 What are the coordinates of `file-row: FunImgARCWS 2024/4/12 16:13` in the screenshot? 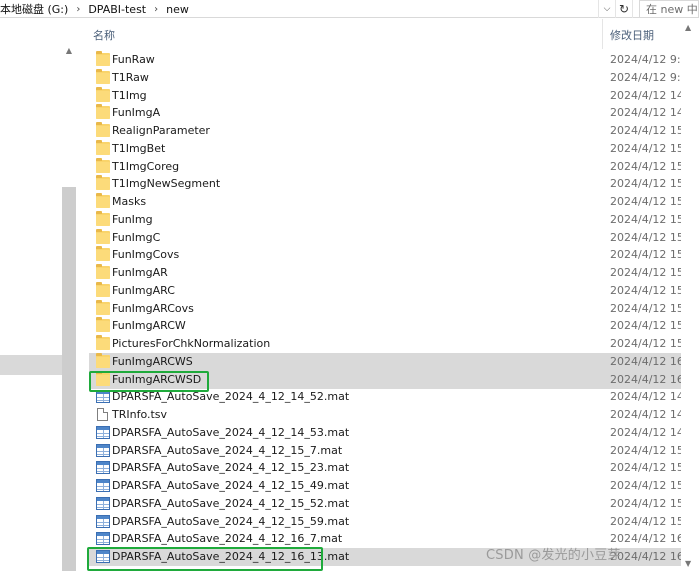 It's located at (394, 361).